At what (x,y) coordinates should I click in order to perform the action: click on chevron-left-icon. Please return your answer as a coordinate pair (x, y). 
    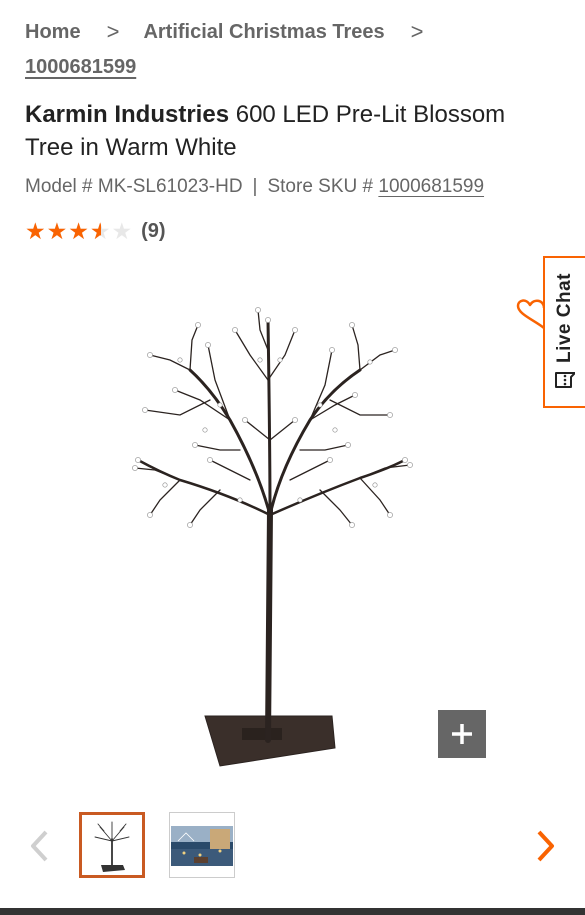
    Looking at the image, I should click on (40, 846).